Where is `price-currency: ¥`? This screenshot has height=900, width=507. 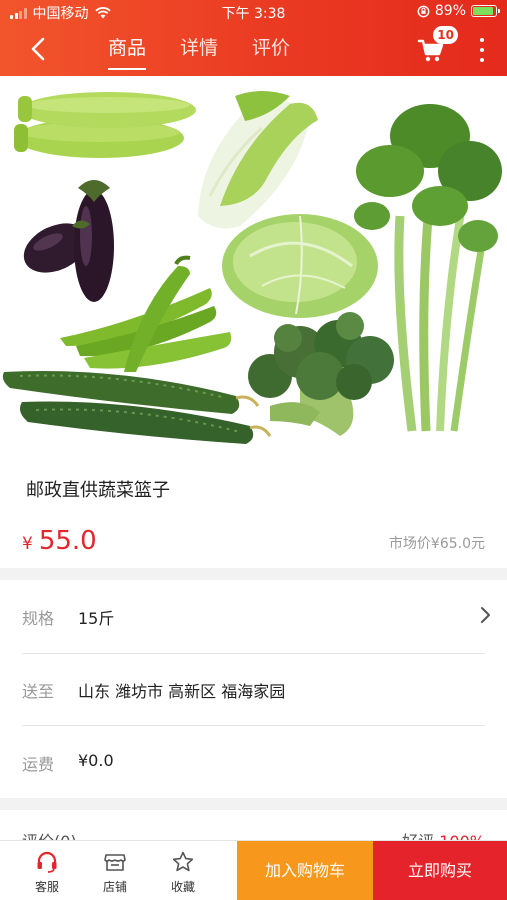 price-currency: ¥ is located at coordinates (27, 544).